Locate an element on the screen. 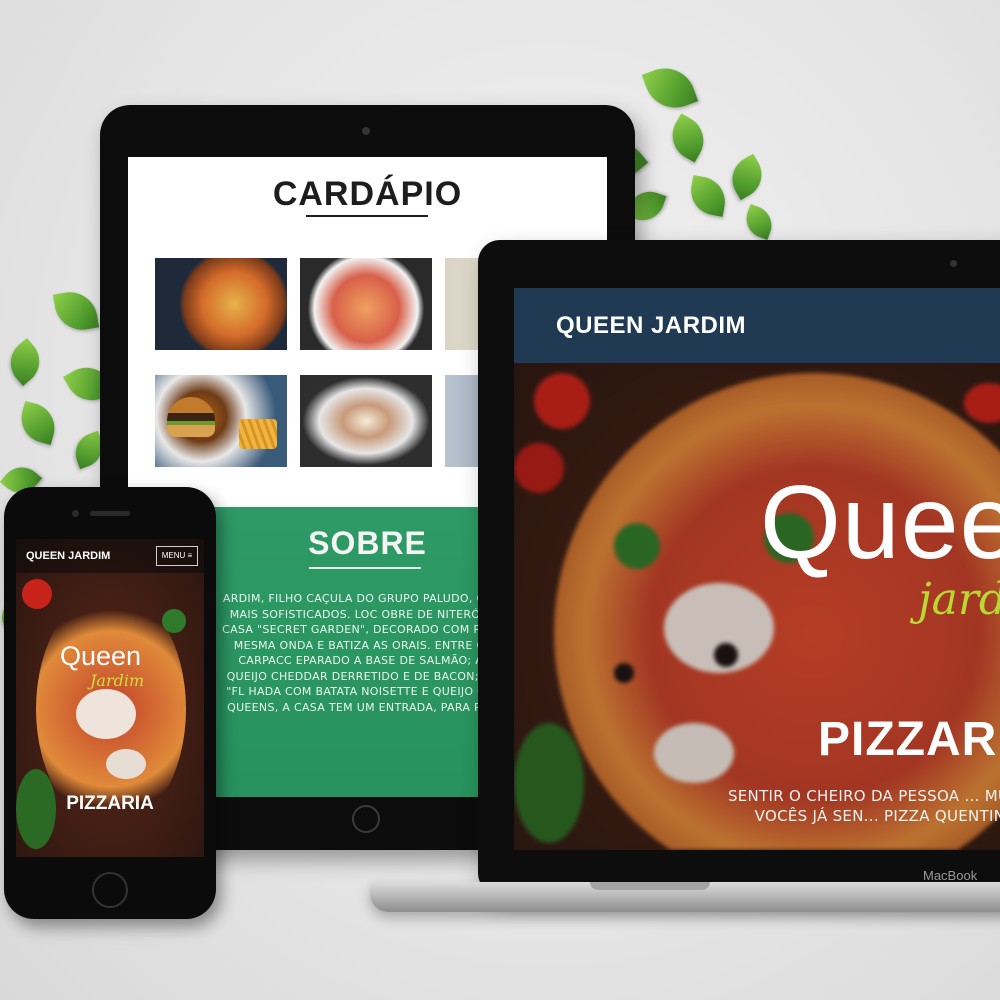 This screenshot has width=1000, height=1000. phone-home-button is located at coordinates (110, 890).